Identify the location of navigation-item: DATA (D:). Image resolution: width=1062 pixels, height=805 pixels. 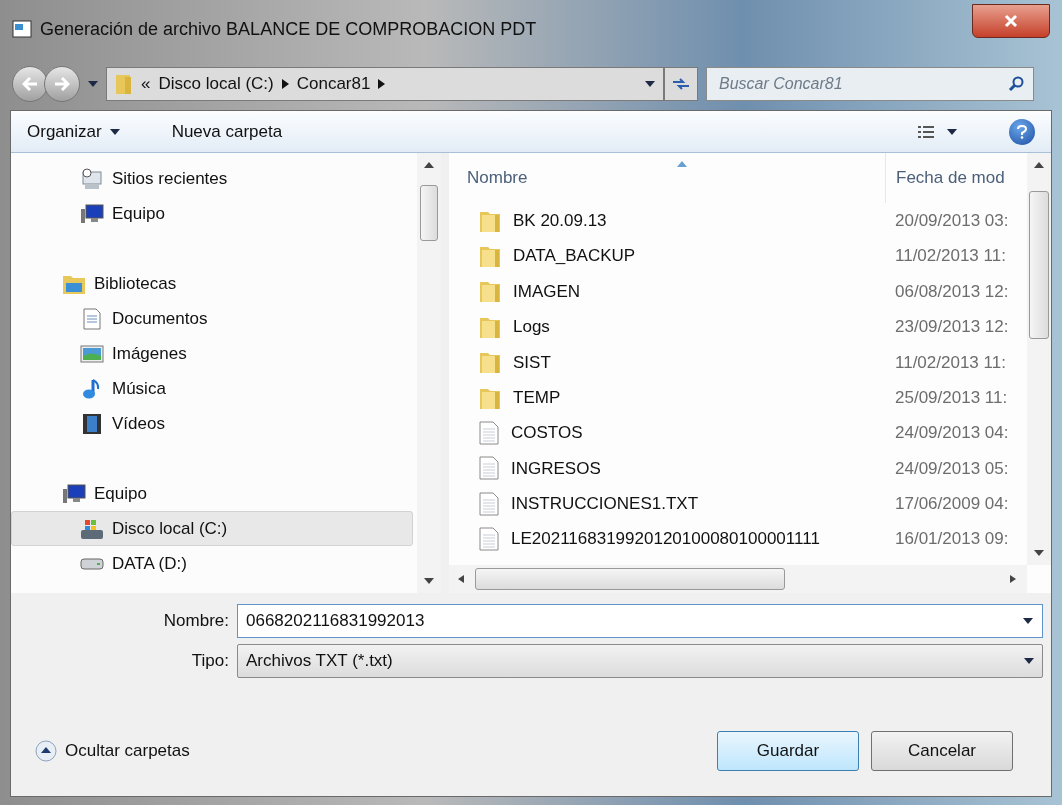
(212, 563).